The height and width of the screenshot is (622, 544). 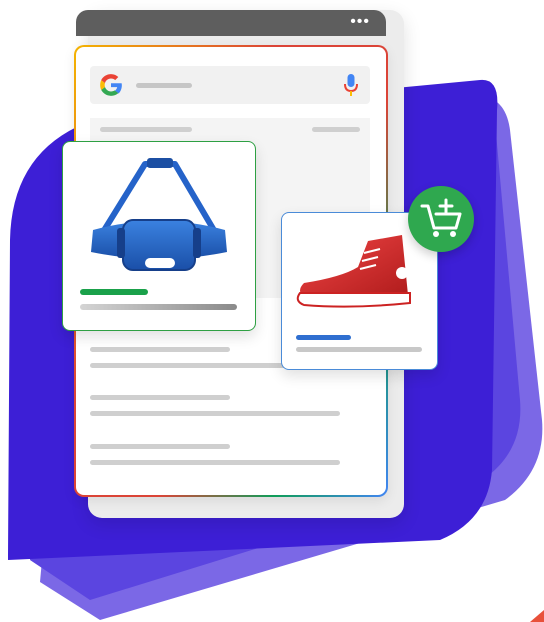 What do you see at coordinates (111, 85) in the screenshot?
I see `google-g-logo` at bounding box center [111, 85].